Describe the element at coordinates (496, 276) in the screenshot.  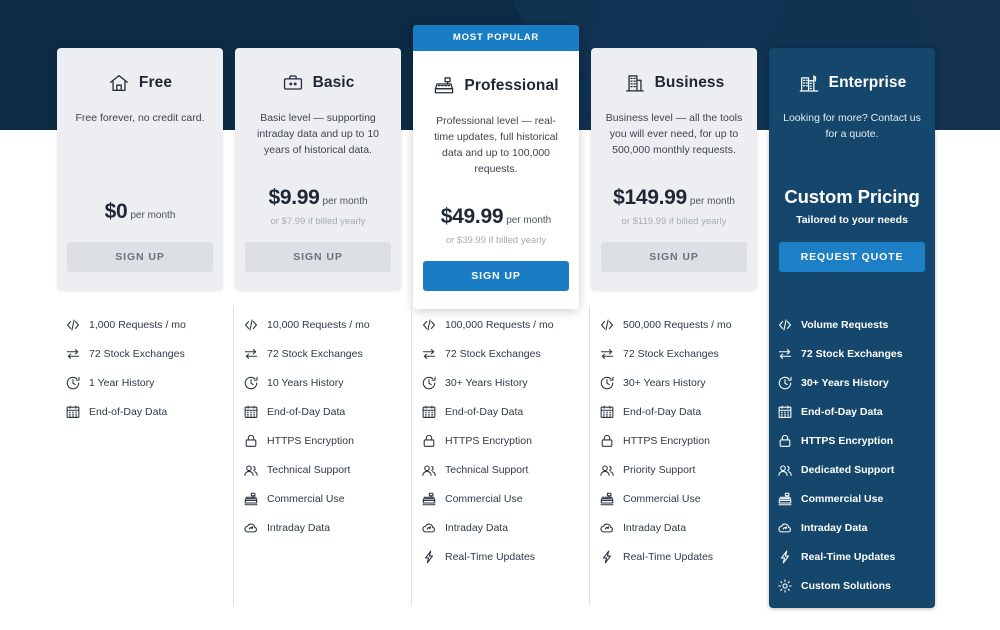
I see `sign-up-button-professional: SIGN UP` at that location.